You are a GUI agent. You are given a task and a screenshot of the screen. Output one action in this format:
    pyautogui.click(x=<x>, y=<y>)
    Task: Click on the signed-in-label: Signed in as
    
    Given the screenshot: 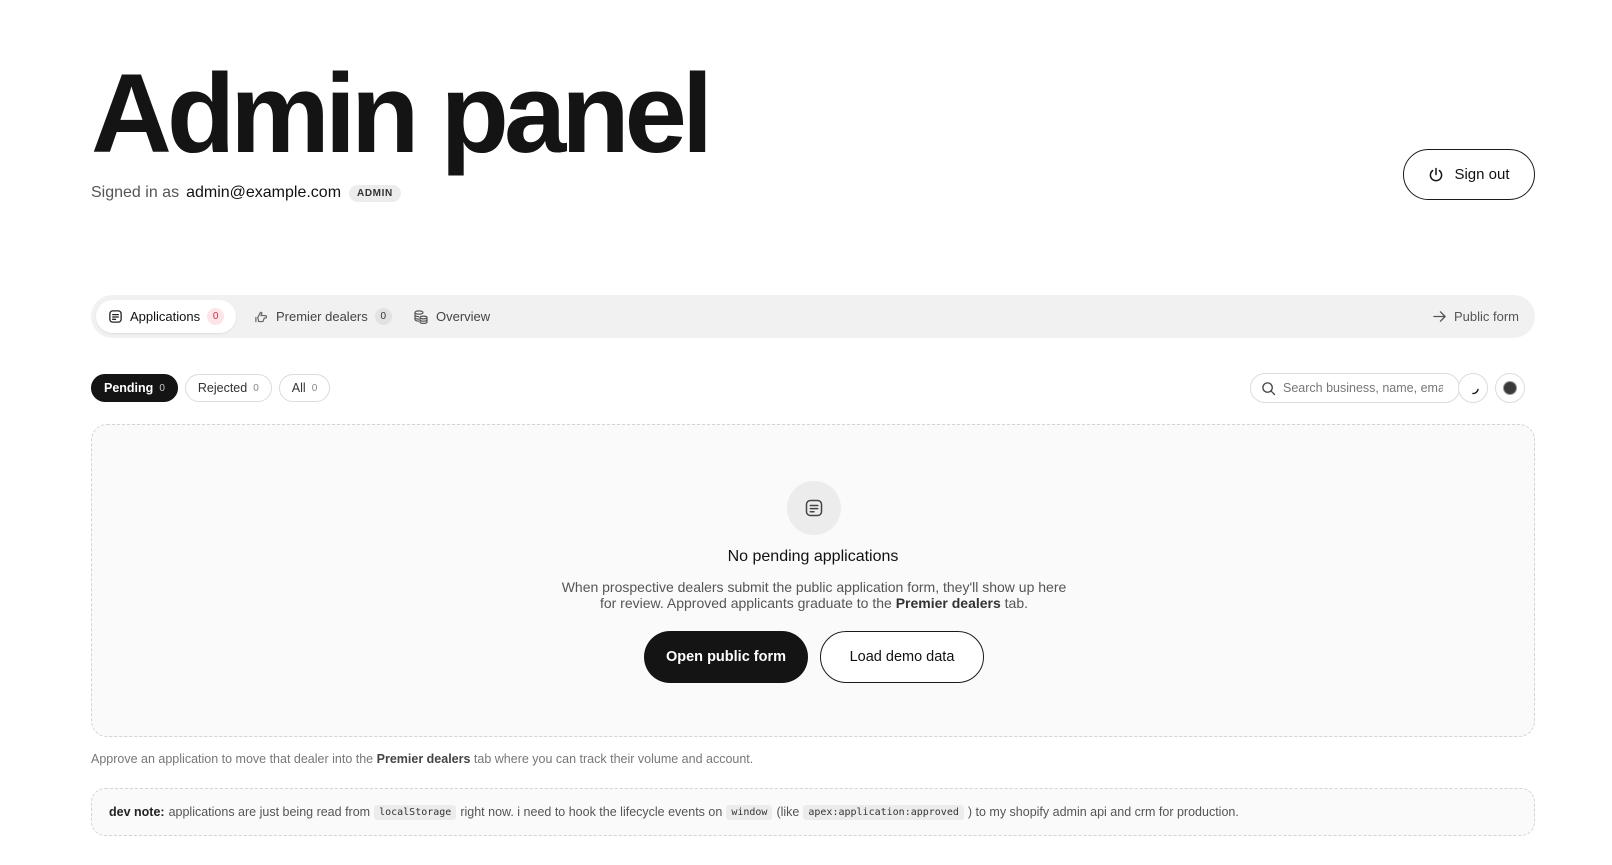 What is the action you would take?
    pyautogui.click(x=135, y=192)
    